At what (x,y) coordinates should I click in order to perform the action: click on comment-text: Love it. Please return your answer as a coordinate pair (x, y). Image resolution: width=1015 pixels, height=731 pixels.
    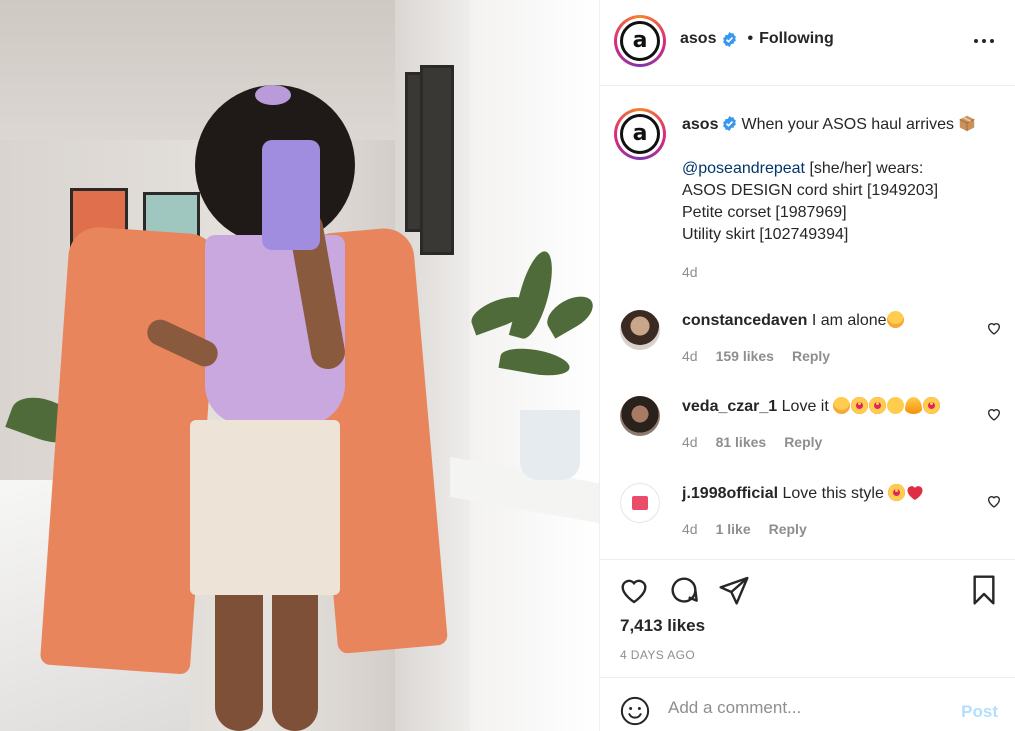
    Looking at the image, I should click on (805, 406).